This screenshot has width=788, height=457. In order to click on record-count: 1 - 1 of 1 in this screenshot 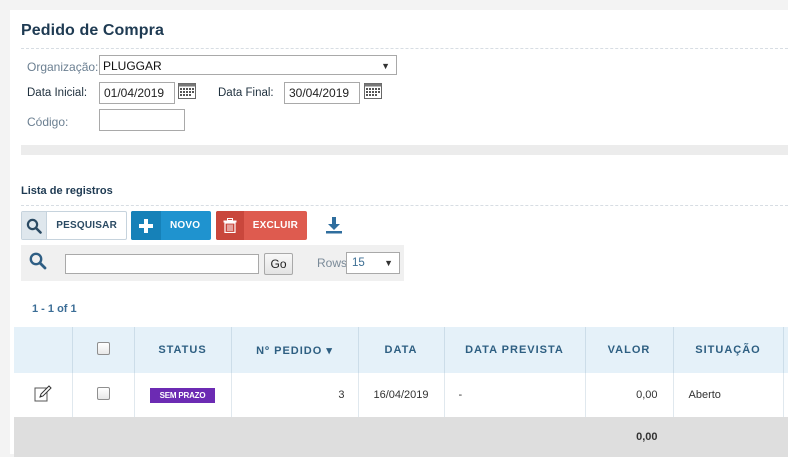, I will do `click(54, 309)`.